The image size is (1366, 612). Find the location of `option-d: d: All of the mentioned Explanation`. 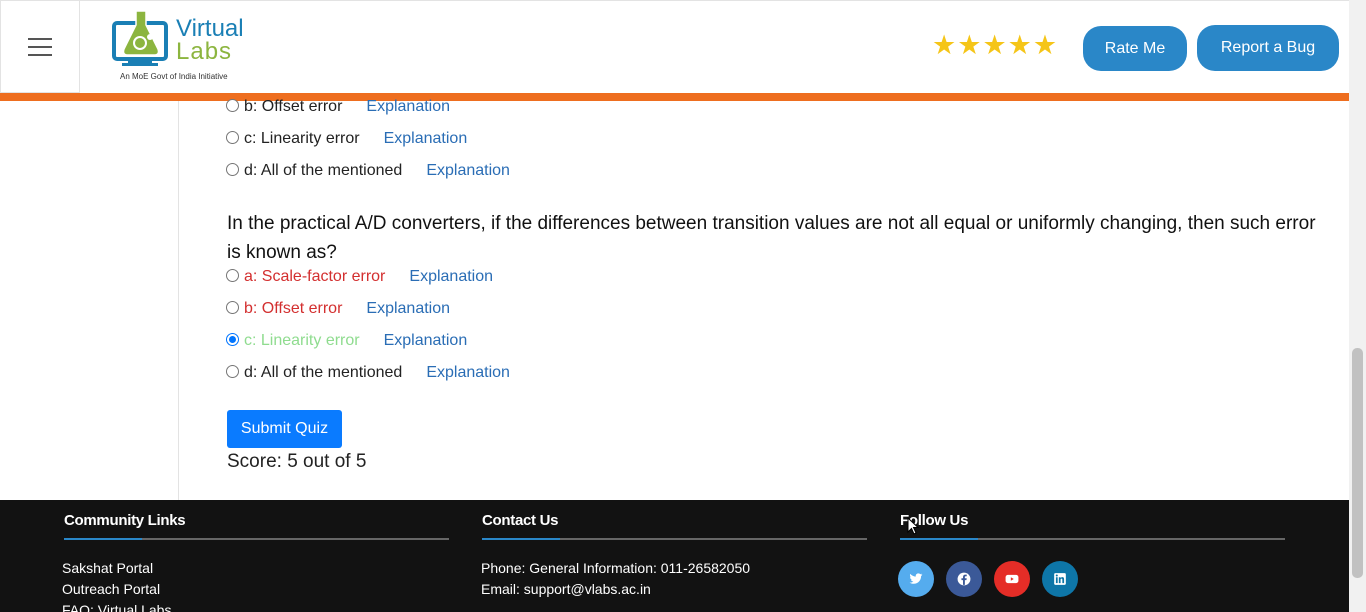

option-d: d: All of the mentioned Explanation is located at coordinates (368, 373).